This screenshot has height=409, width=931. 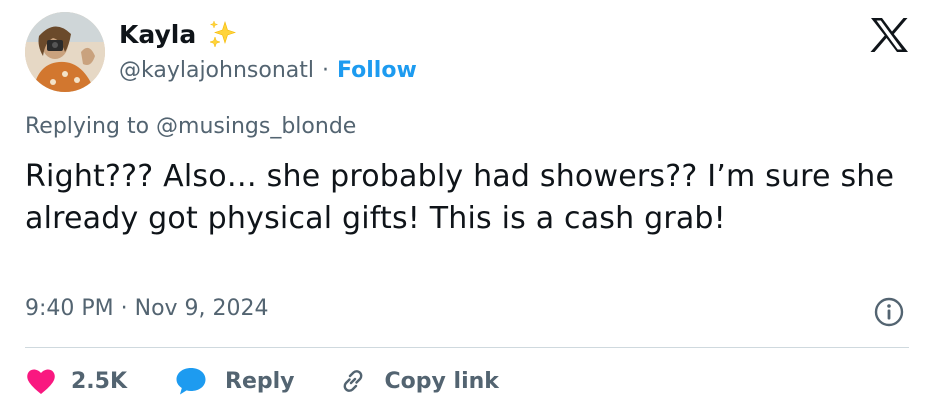 What do you see at coordinates (65, 52) in the screenshot?
I see `avatar` at bounding box center [65, 52].